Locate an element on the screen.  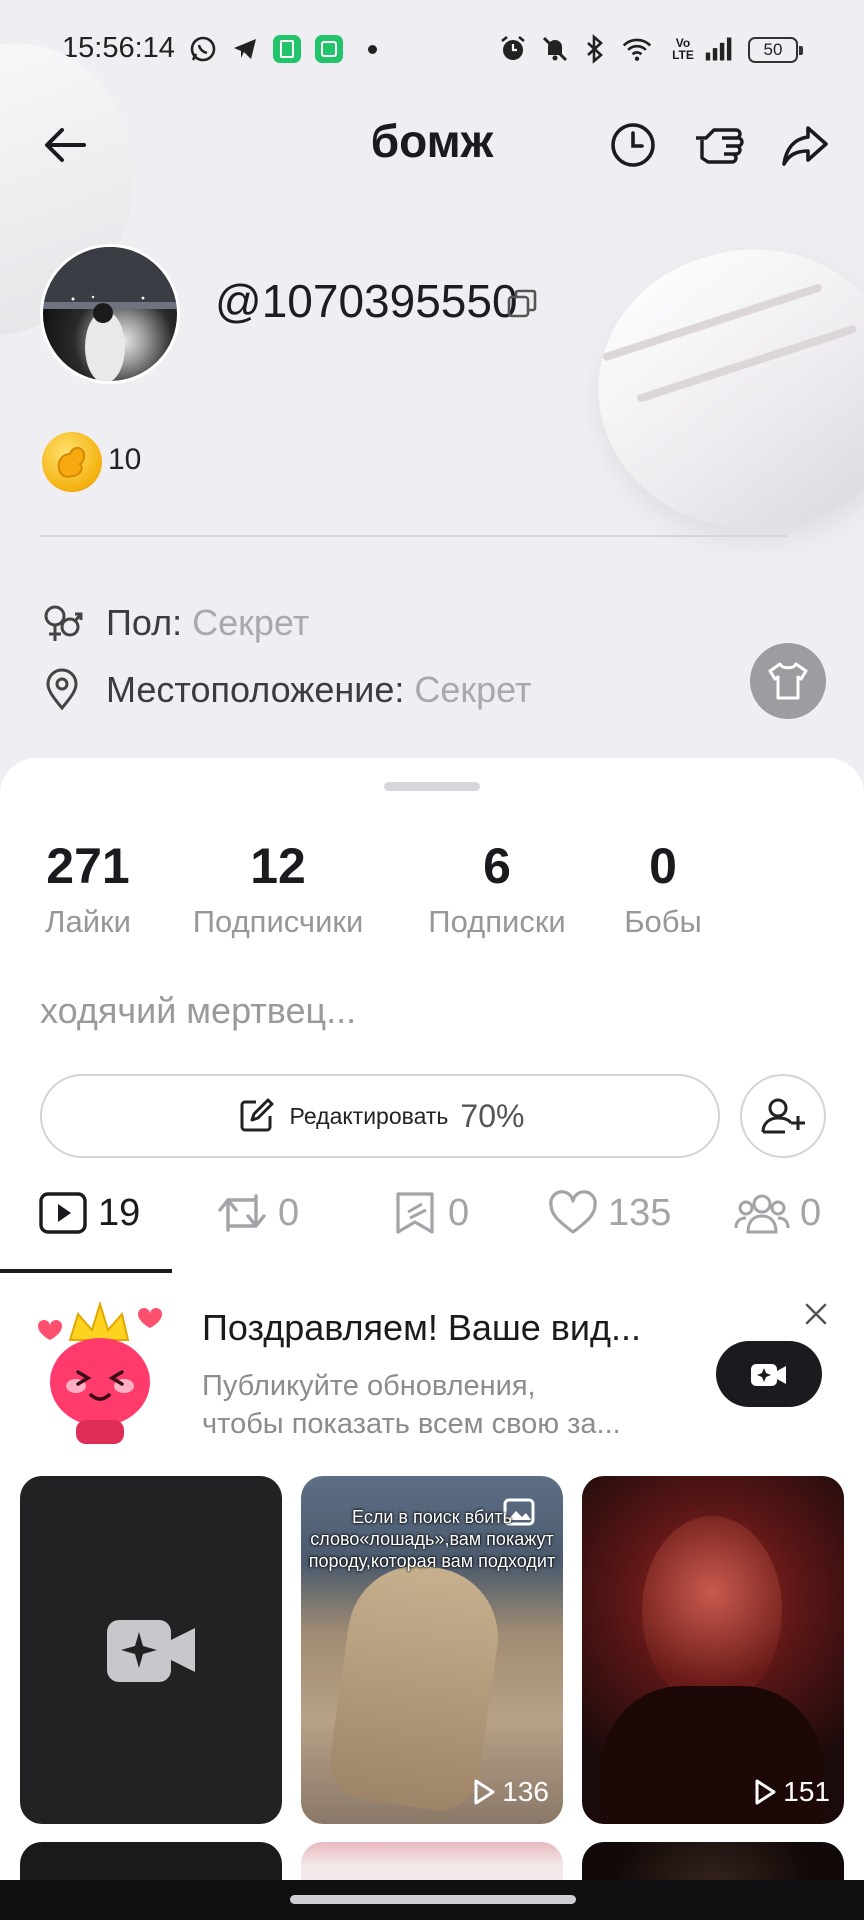
edit-profile-button: Редактировать 70% is located at coordinates (380, 1116).